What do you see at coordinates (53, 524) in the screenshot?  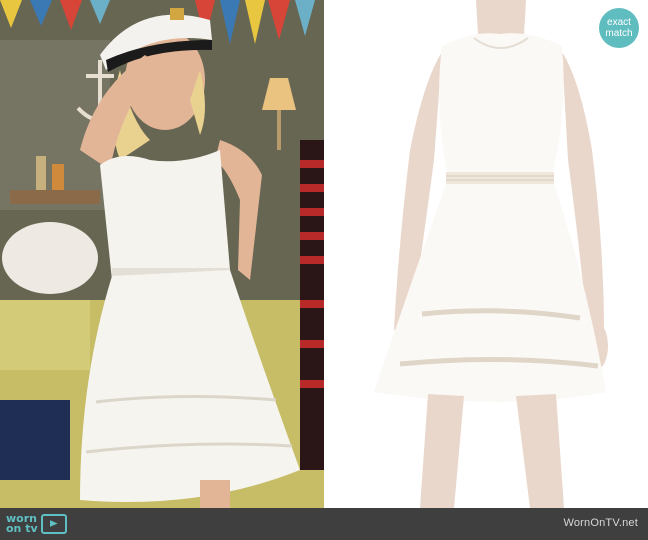 I see `tv-icon` at bounding box center [53, 524].